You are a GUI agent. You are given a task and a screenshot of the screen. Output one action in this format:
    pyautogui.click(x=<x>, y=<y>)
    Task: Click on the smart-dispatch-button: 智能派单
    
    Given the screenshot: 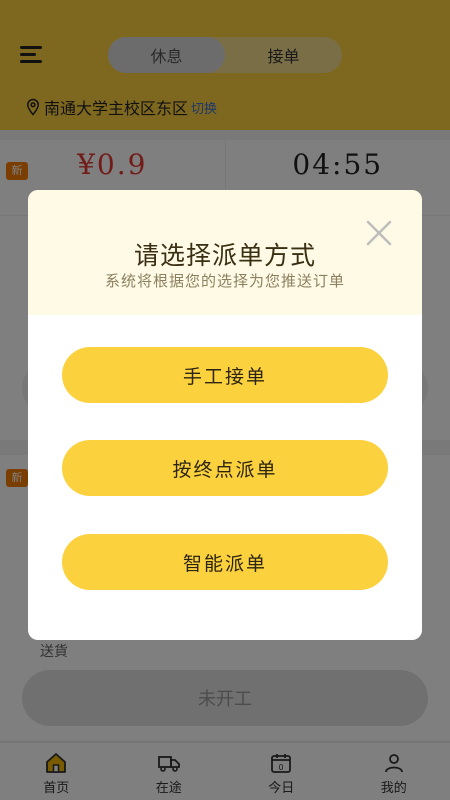 What is the action you would take?
    pyautogui.click(x=225, y=562)
    